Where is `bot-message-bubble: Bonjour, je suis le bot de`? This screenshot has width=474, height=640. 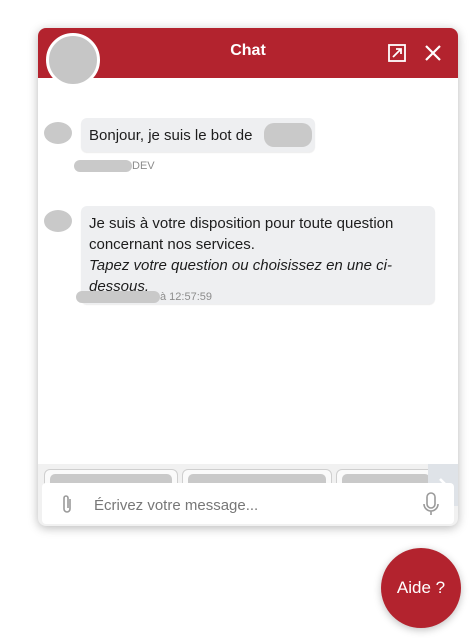 bot-message-bubble: Bonjour, je suis le bot de is located at coordinates (198, 135).